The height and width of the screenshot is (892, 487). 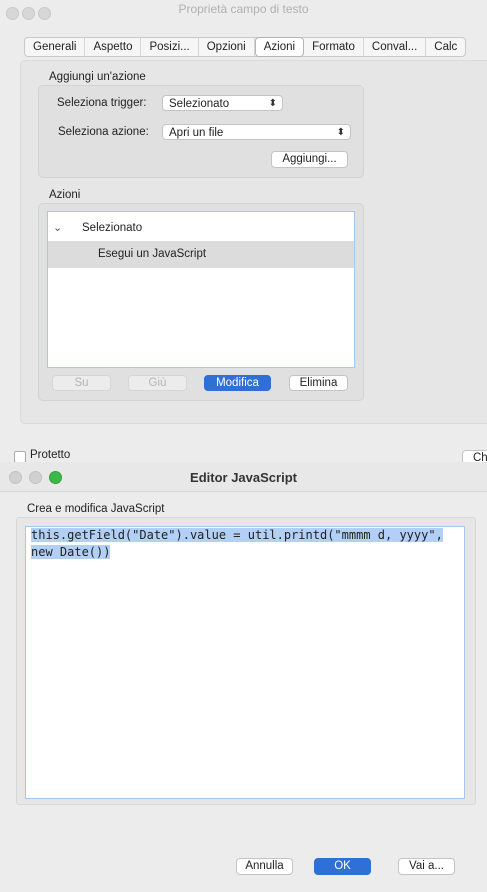 What do you see at coordinates (65, 195) in the screenshot?
I see `actions-group-label: Azioni` at bounding box center [65, 195].